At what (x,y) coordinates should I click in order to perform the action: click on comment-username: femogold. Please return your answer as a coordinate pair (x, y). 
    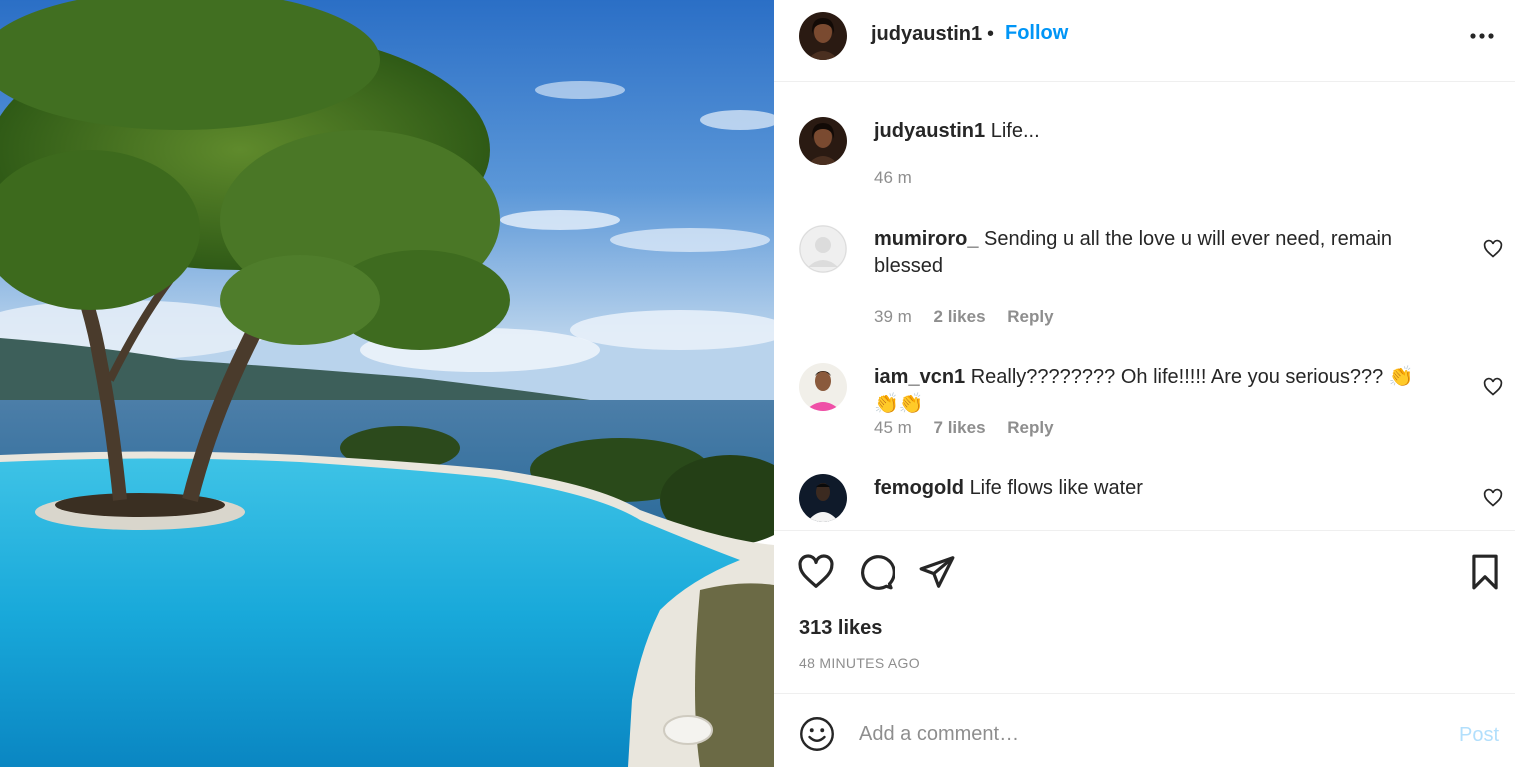
    Looking at the image, I should click on (919, 488).